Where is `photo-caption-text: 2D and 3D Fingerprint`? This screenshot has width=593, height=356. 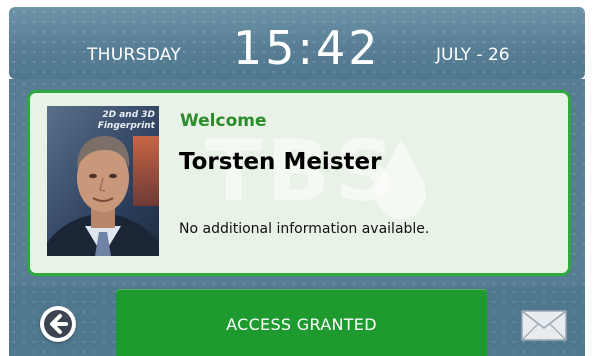
photo-caption-text: 2D and 3D Fingerprint is located at coordinates (126, 120).